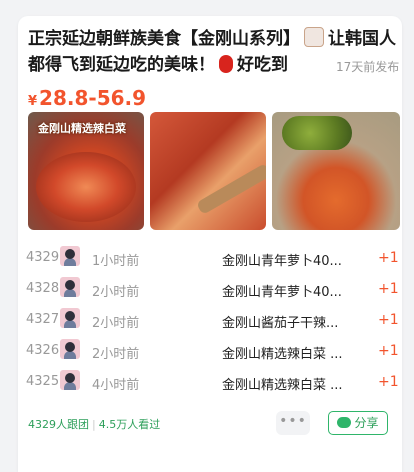 Image resolution: width=414 pixels, height=472 pixels. What do you see at coordinates (366, 423) in the screenshot?
I see `share-label: 分享` at bounding box center [366, 423].